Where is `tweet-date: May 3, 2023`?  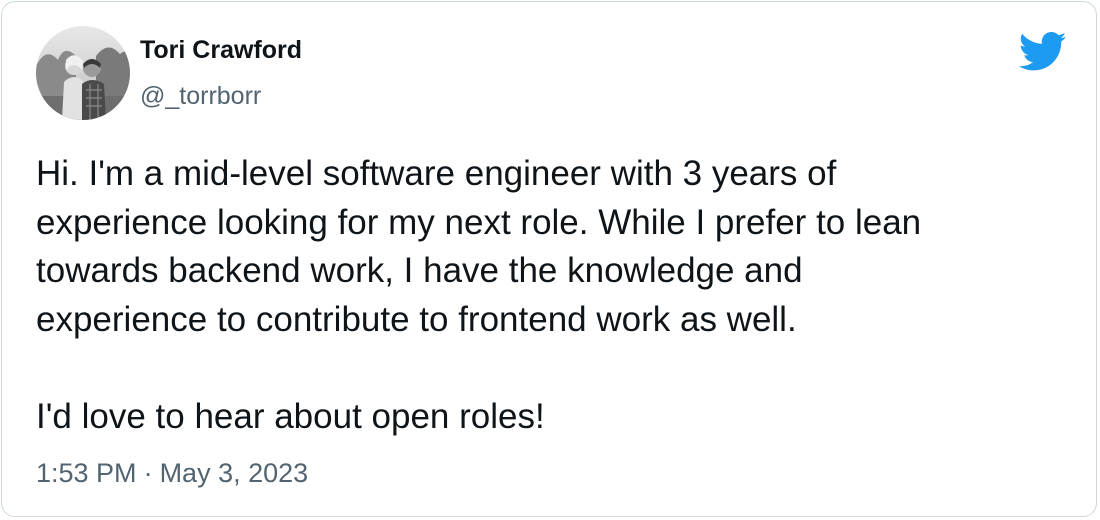 tweet-date: May 3, 2023 is located at coordinates (234, 473).